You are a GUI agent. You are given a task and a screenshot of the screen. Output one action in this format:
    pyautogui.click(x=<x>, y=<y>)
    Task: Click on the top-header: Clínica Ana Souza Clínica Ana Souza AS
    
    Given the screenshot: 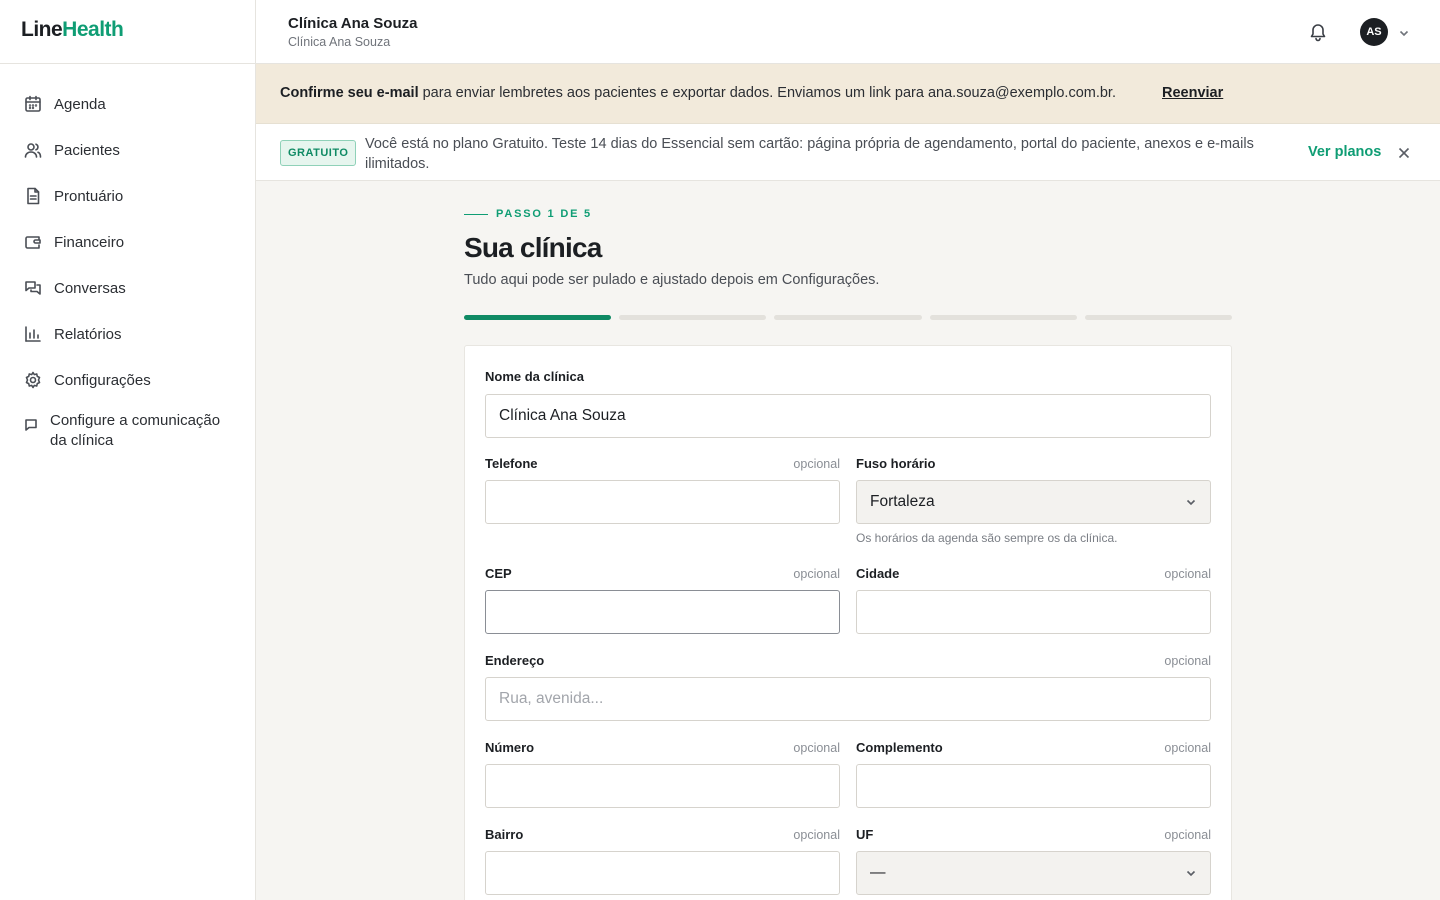 What is the action you would take?
    pyautogui.click(x=848, y=32)
    